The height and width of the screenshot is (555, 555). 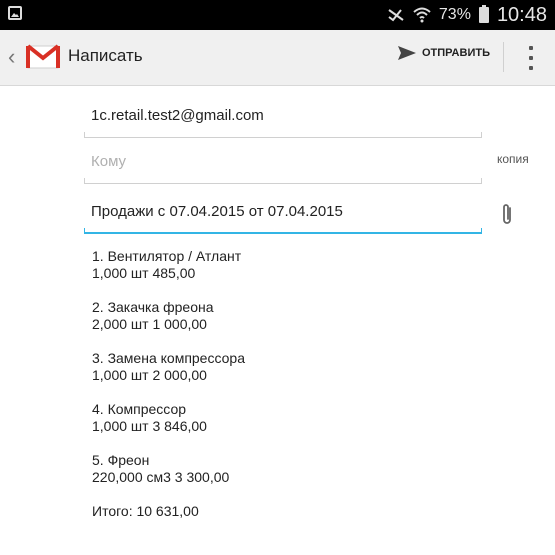 I want to click on list-item: 3. Замена компрессора 1,000 шт 2 000,00, so click(x=302, y=367).